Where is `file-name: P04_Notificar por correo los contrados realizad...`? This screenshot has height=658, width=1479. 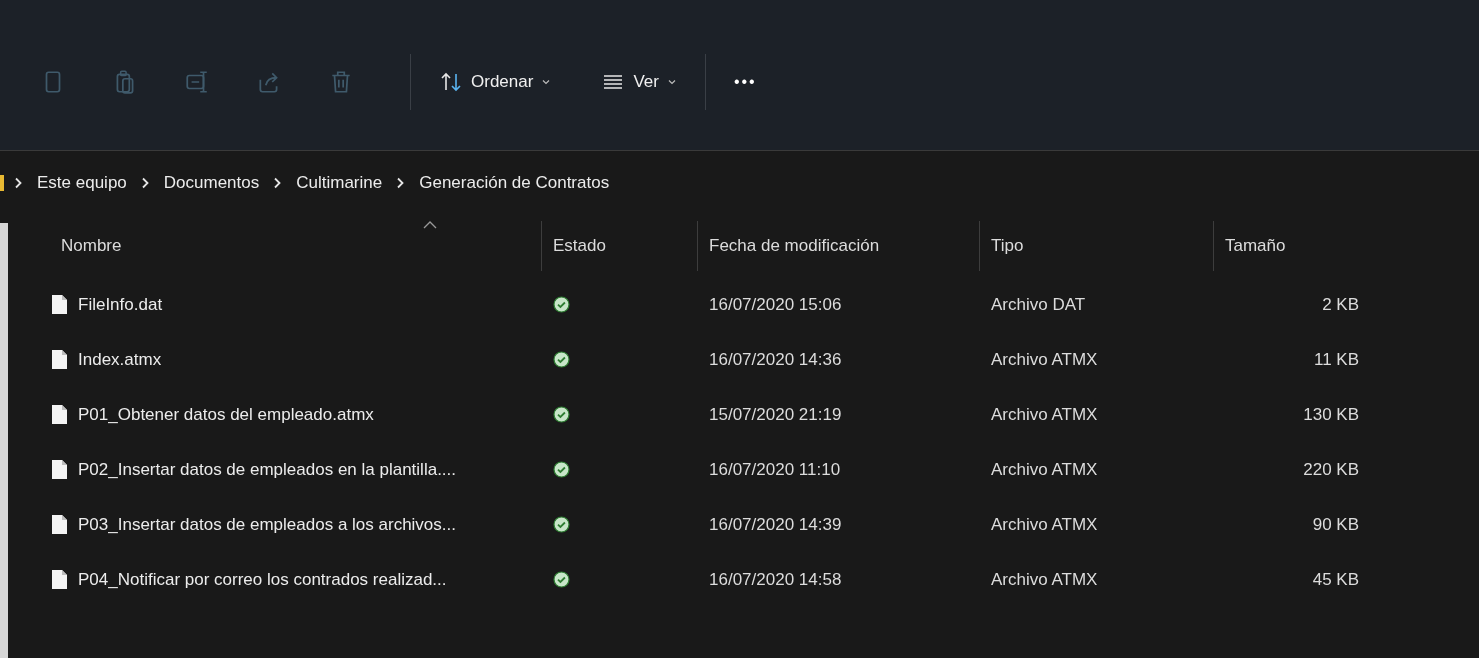 file-name: P04_Notificar por correo los contrados realizad... is located at coordinates (262, 579).